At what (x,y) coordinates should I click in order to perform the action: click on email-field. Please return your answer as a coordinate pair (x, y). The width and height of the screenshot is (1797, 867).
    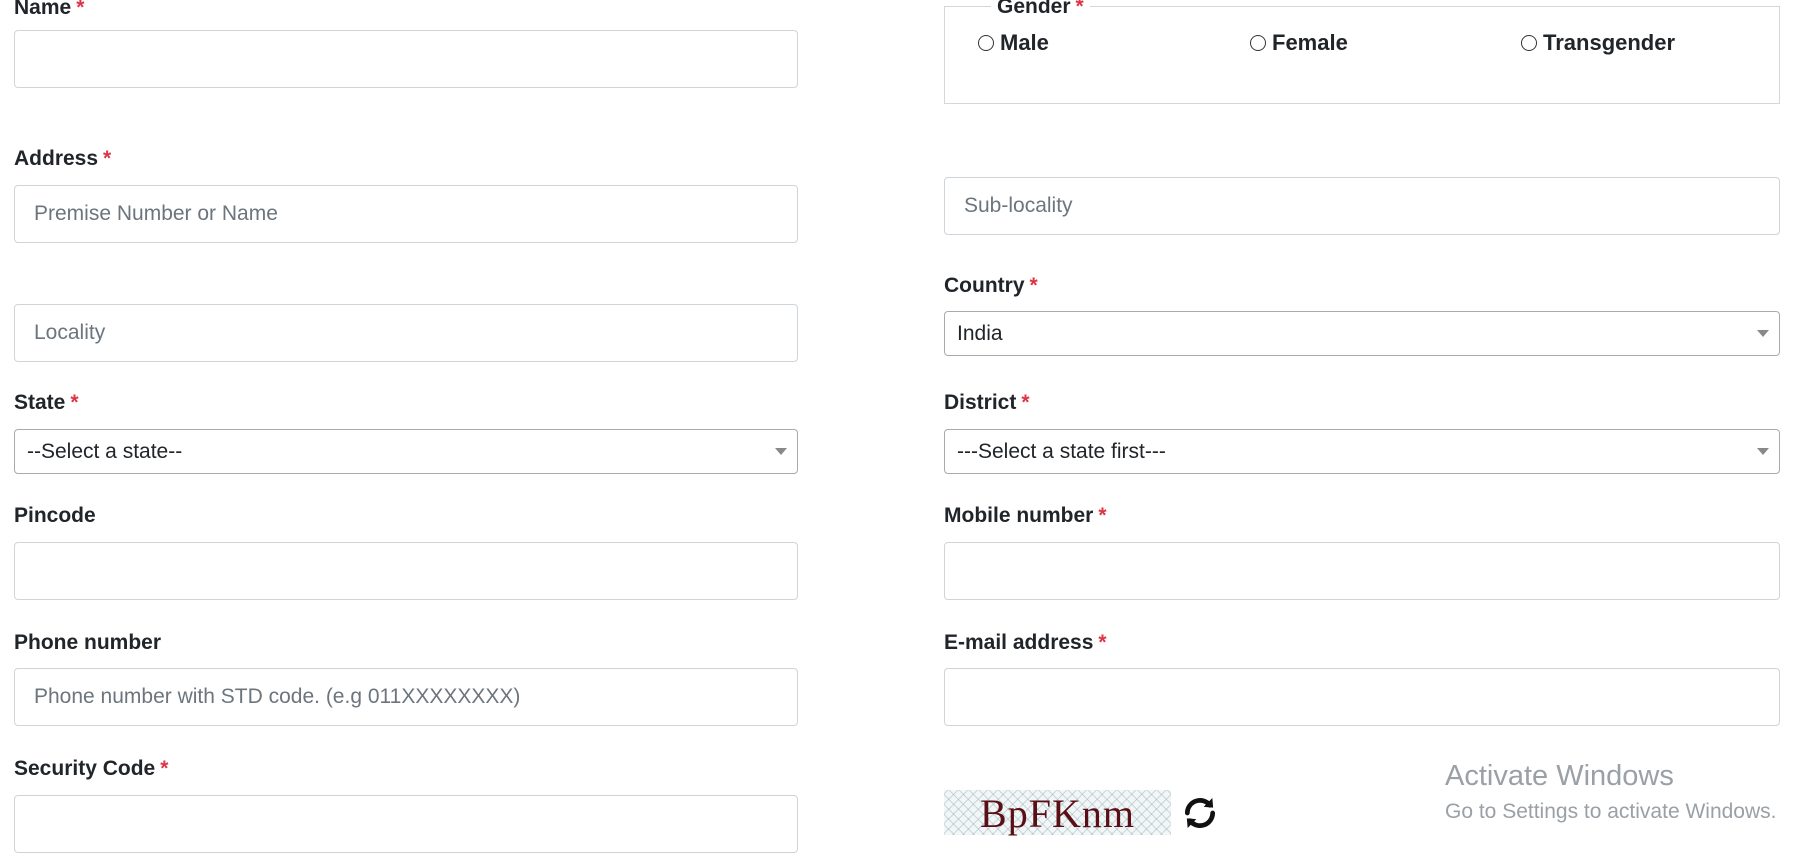
    Looking at the image, I should click on (1362, 697).